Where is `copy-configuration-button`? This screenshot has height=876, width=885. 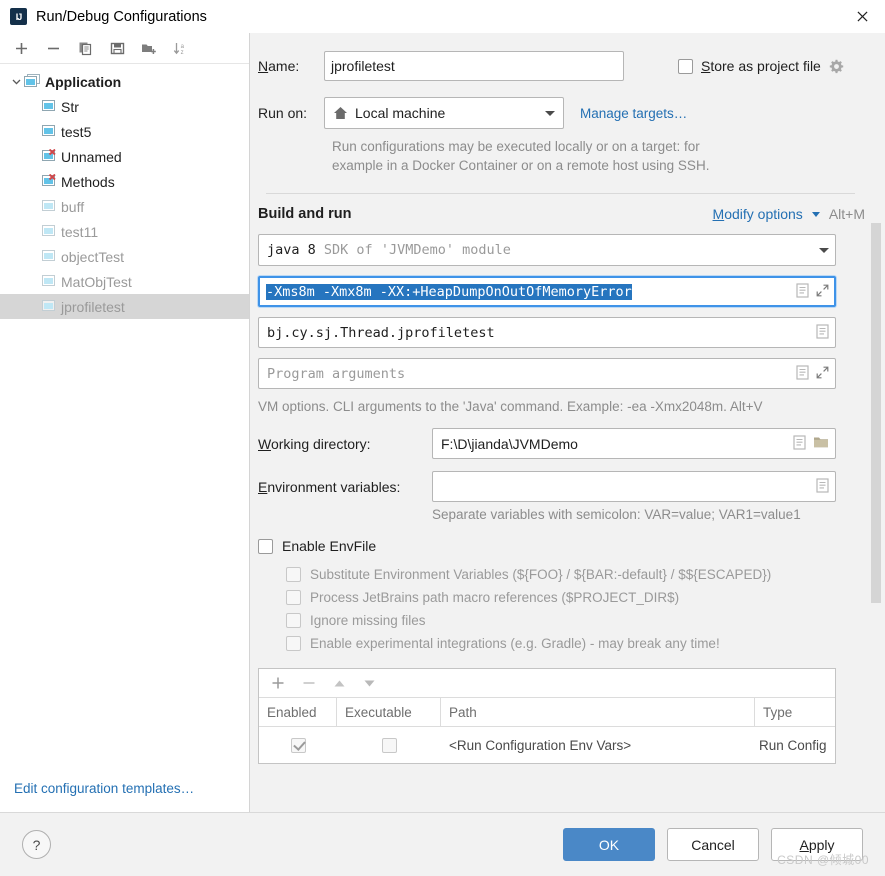 copy-configuration-button is located at coordinates (85, 48).